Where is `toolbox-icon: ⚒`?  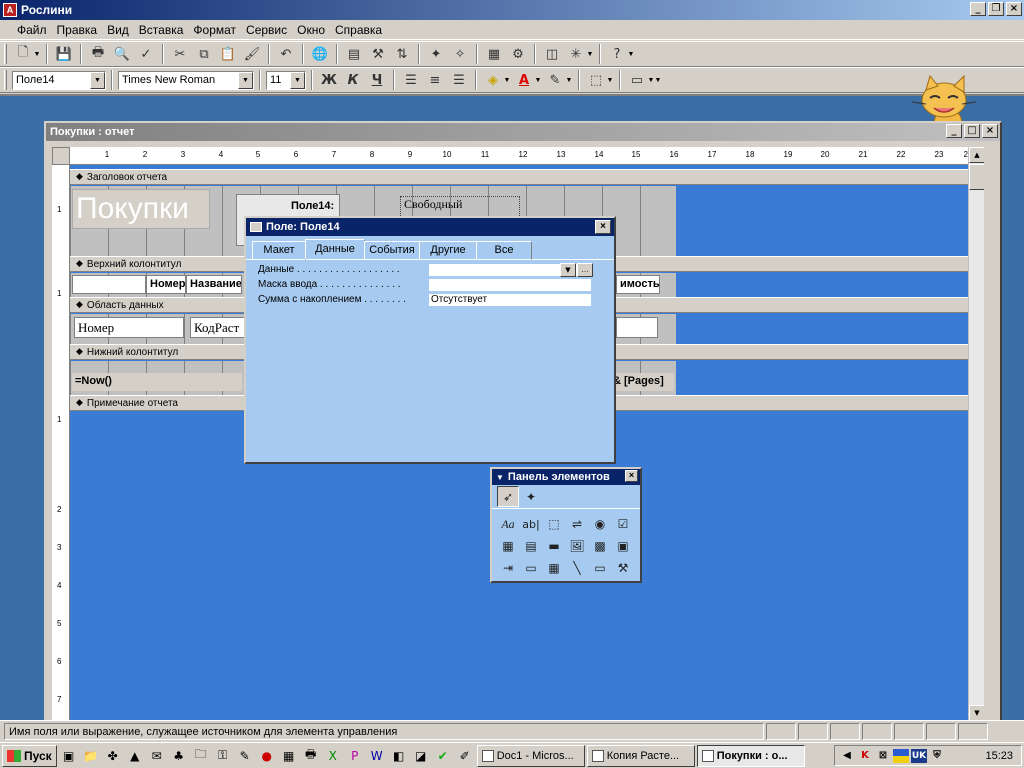
toolbox-icon: ⚒ is located at coordinates (378, 54).